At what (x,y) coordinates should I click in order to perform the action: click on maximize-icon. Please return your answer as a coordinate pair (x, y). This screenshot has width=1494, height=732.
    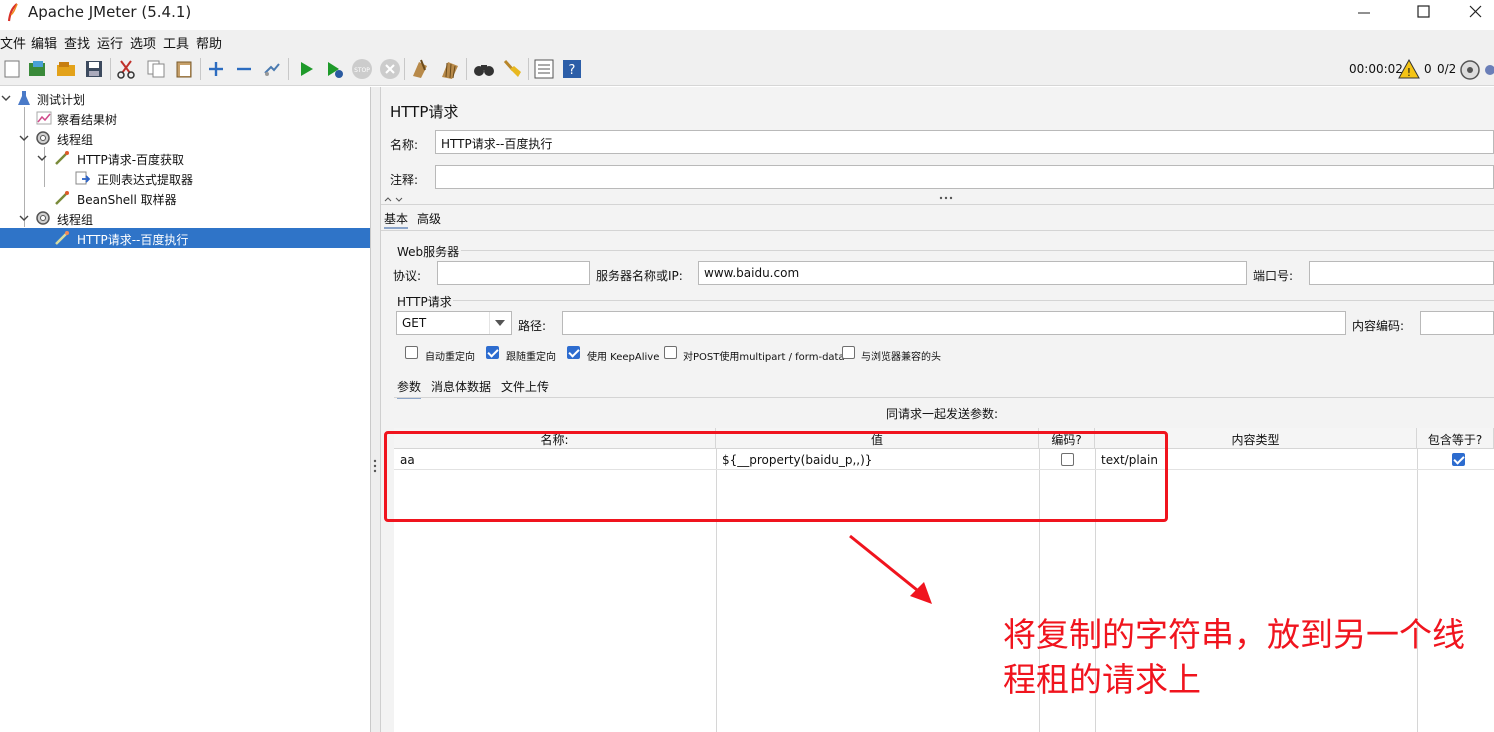
    Looking at the image, I should click on (1423, 11).